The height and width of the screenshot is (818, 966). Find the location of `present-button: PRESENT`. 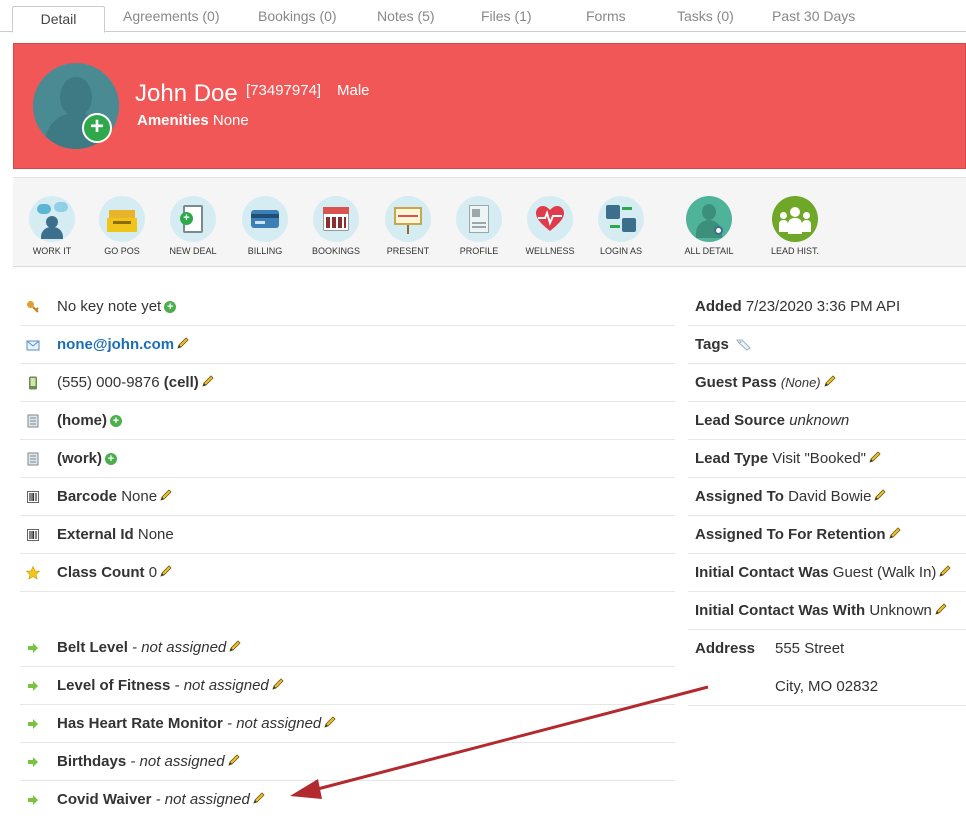

present-button: PRESENT is located at coordinates (408, 226).